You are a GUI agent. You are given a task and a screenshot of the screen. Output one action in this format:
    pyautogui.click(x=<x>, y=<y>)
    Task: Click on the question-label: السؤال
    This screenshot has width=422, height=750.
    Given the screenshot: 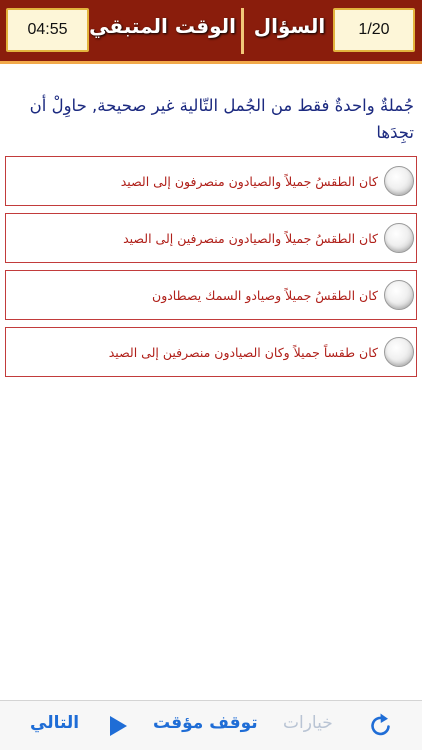 What is the action you would take?
    pyautogui.click(x=289, y=26)
    